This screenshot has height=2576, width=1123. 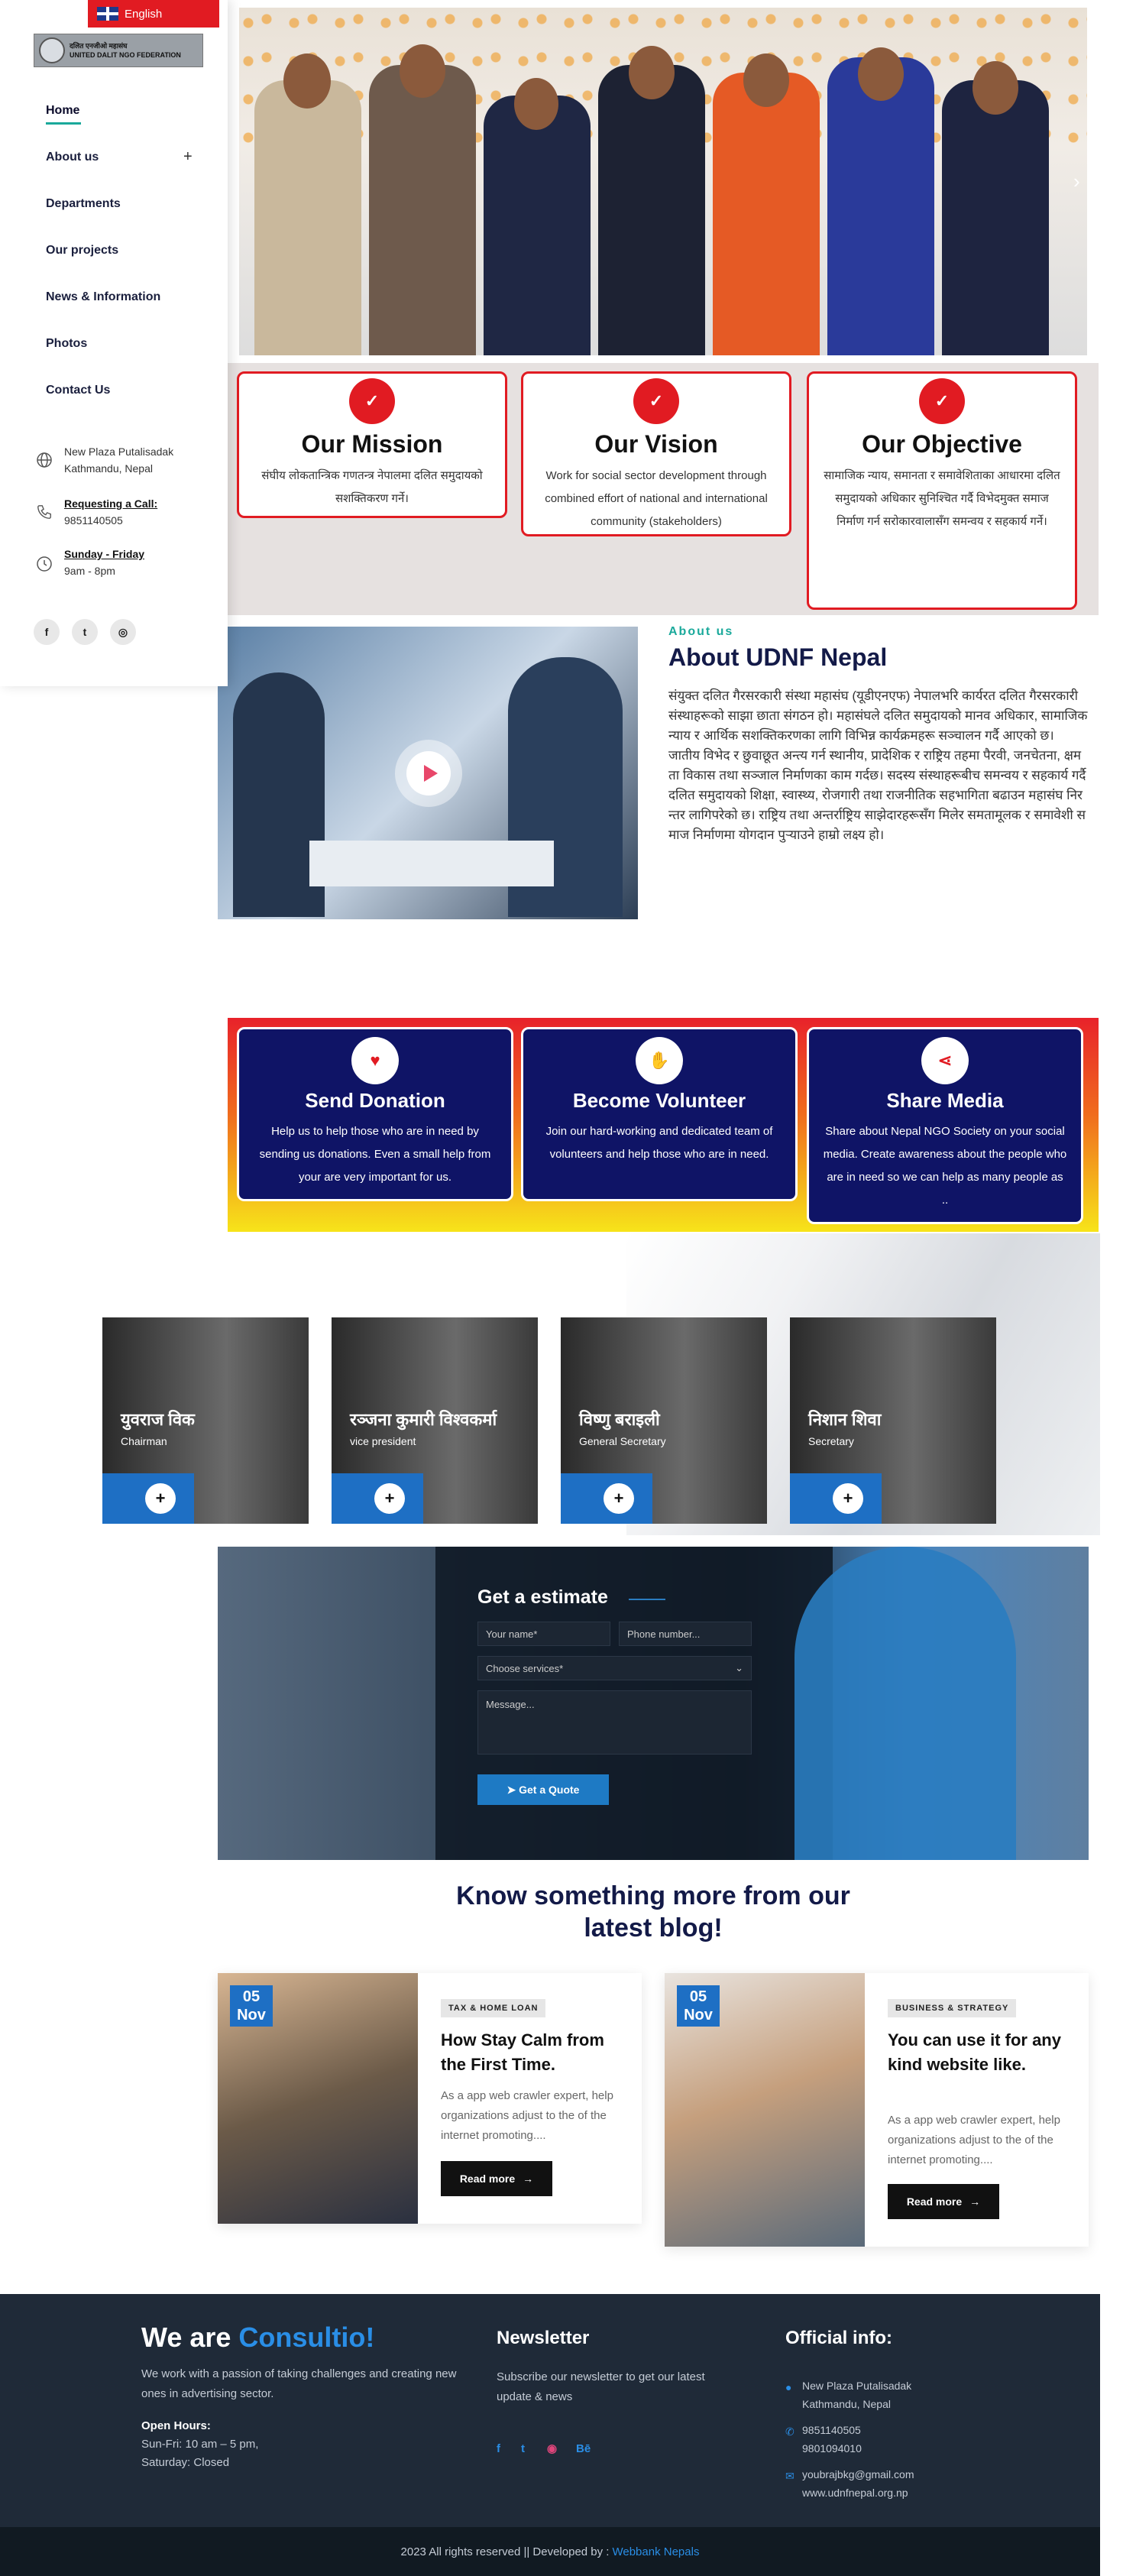 What do you see at coordinates (205, 1420) in the screenshot?
I see `team-card: युवराज विक Chairman +` at bounding box center [205, 1420].